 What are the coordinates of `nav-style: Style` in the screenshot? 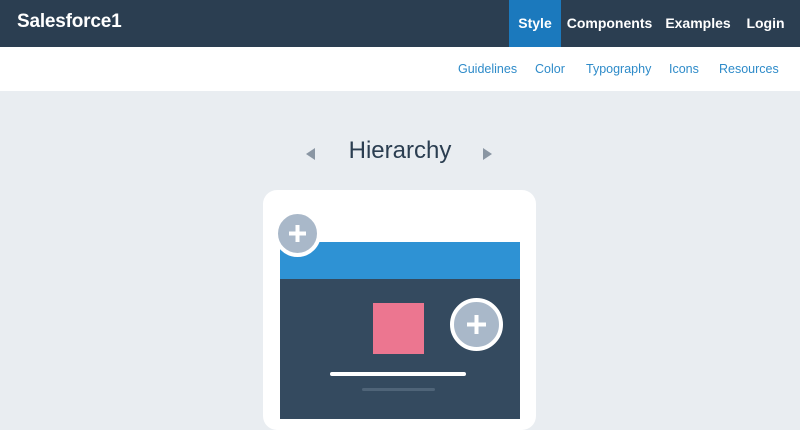 It's located at (535, 23).